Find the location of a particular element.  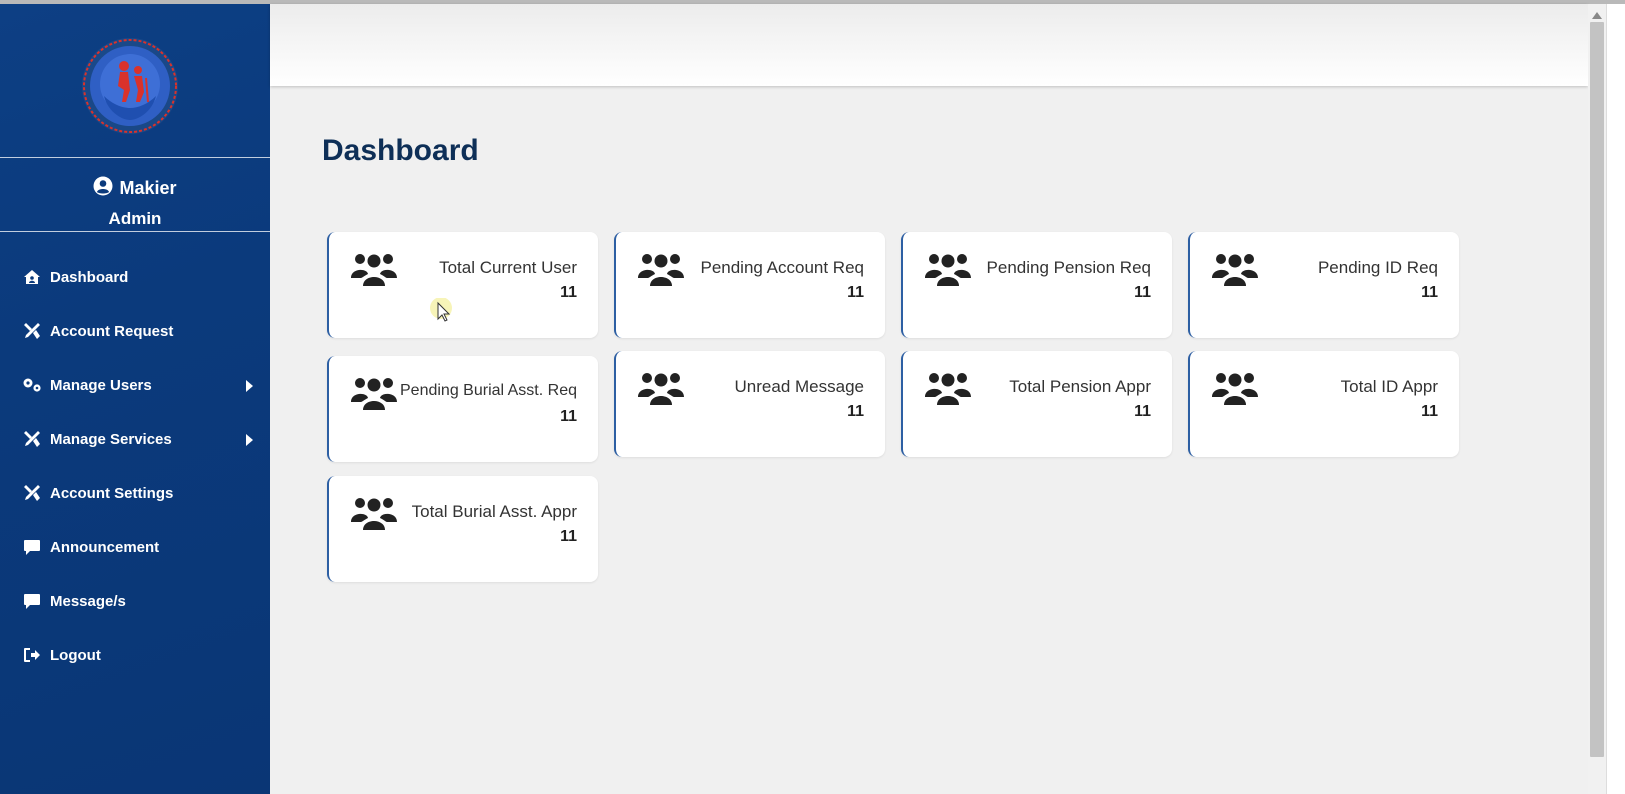

scroll-up-arrow-icon is located at coordinates (1597, 15).